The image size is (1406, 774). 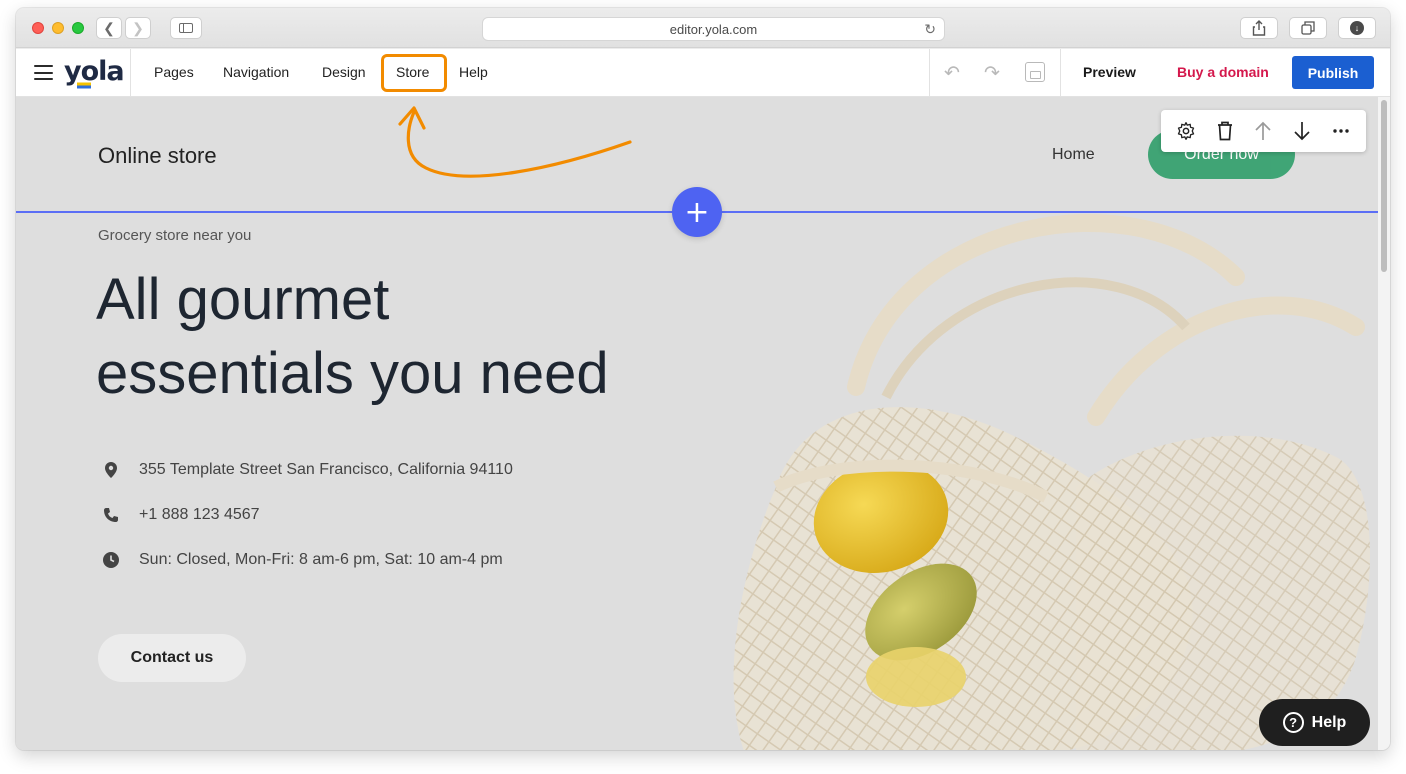 What do you see at coordinates (199, 514) in the screenshot?
I see `phone-text: +1 888 123 4567` at bounding box center [199, 514].